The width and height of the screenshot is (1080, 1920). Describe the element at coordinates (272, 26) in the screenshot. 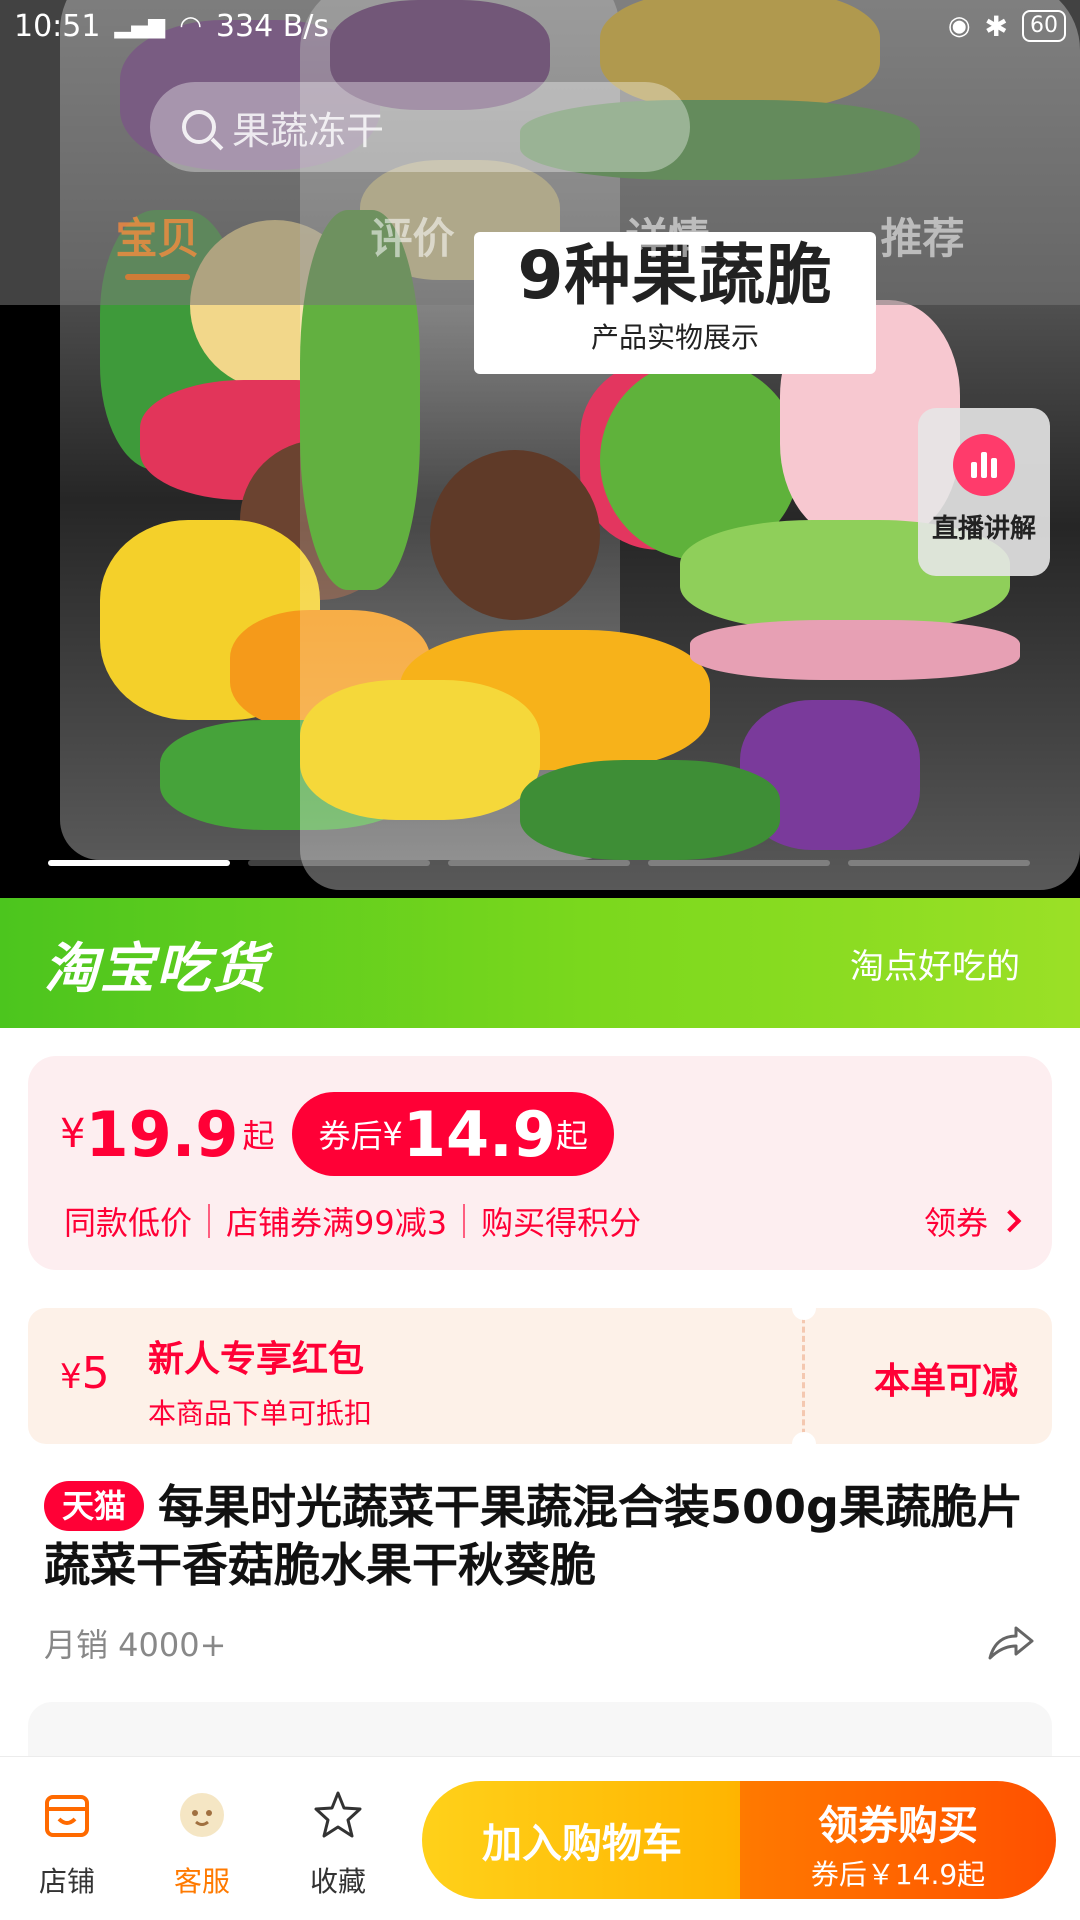

I see `network-speed: 334 B/s` at that location.